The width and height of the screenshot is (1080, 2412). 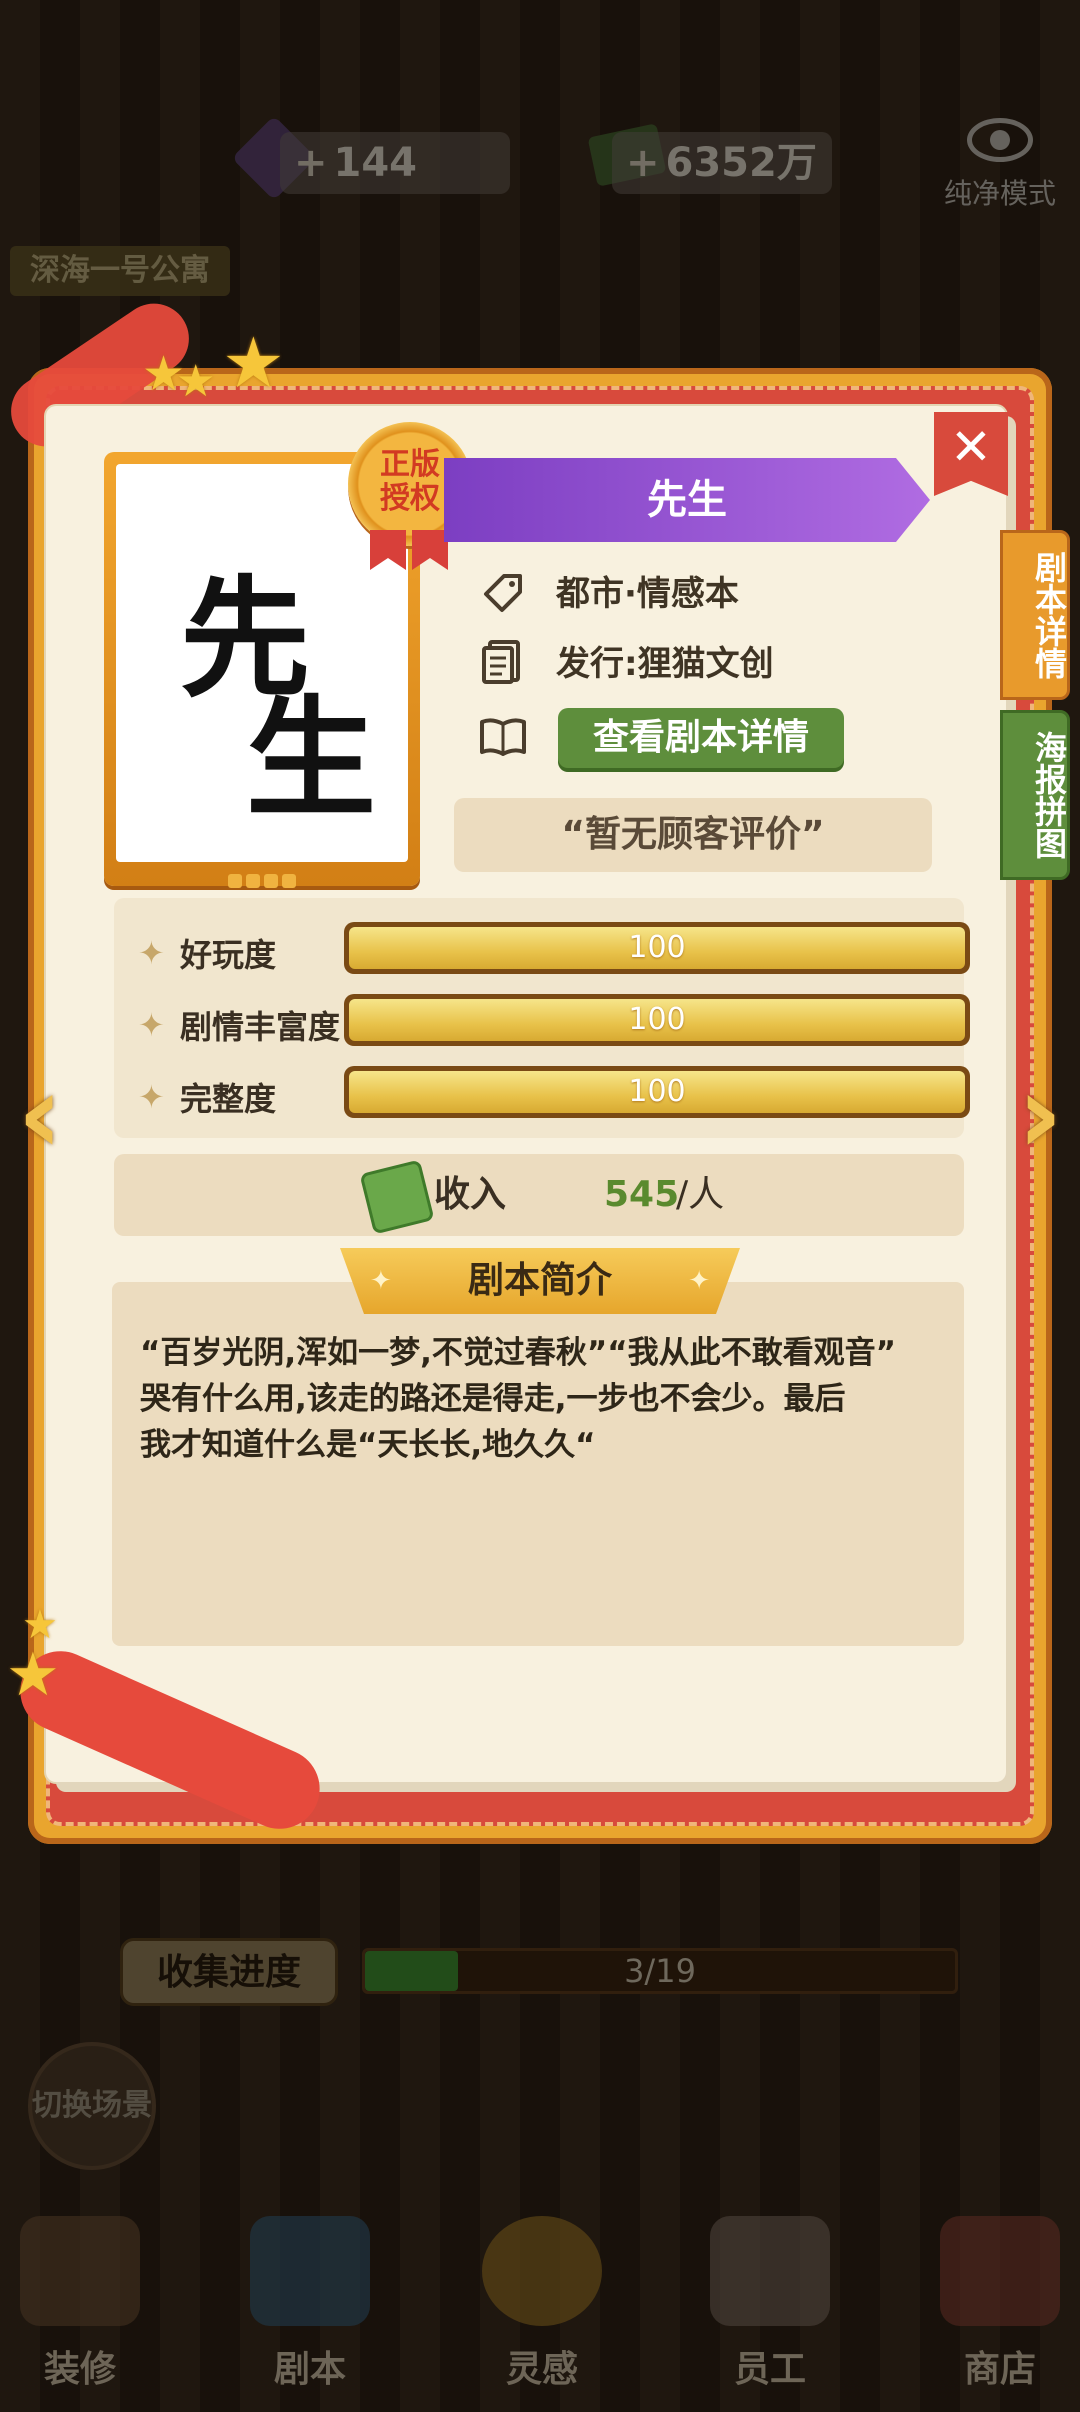 What do you see at coordinates (647, 594) in the screenshot?
I see `genre-text: 都市·情感本` at bounding box center [647, 594].